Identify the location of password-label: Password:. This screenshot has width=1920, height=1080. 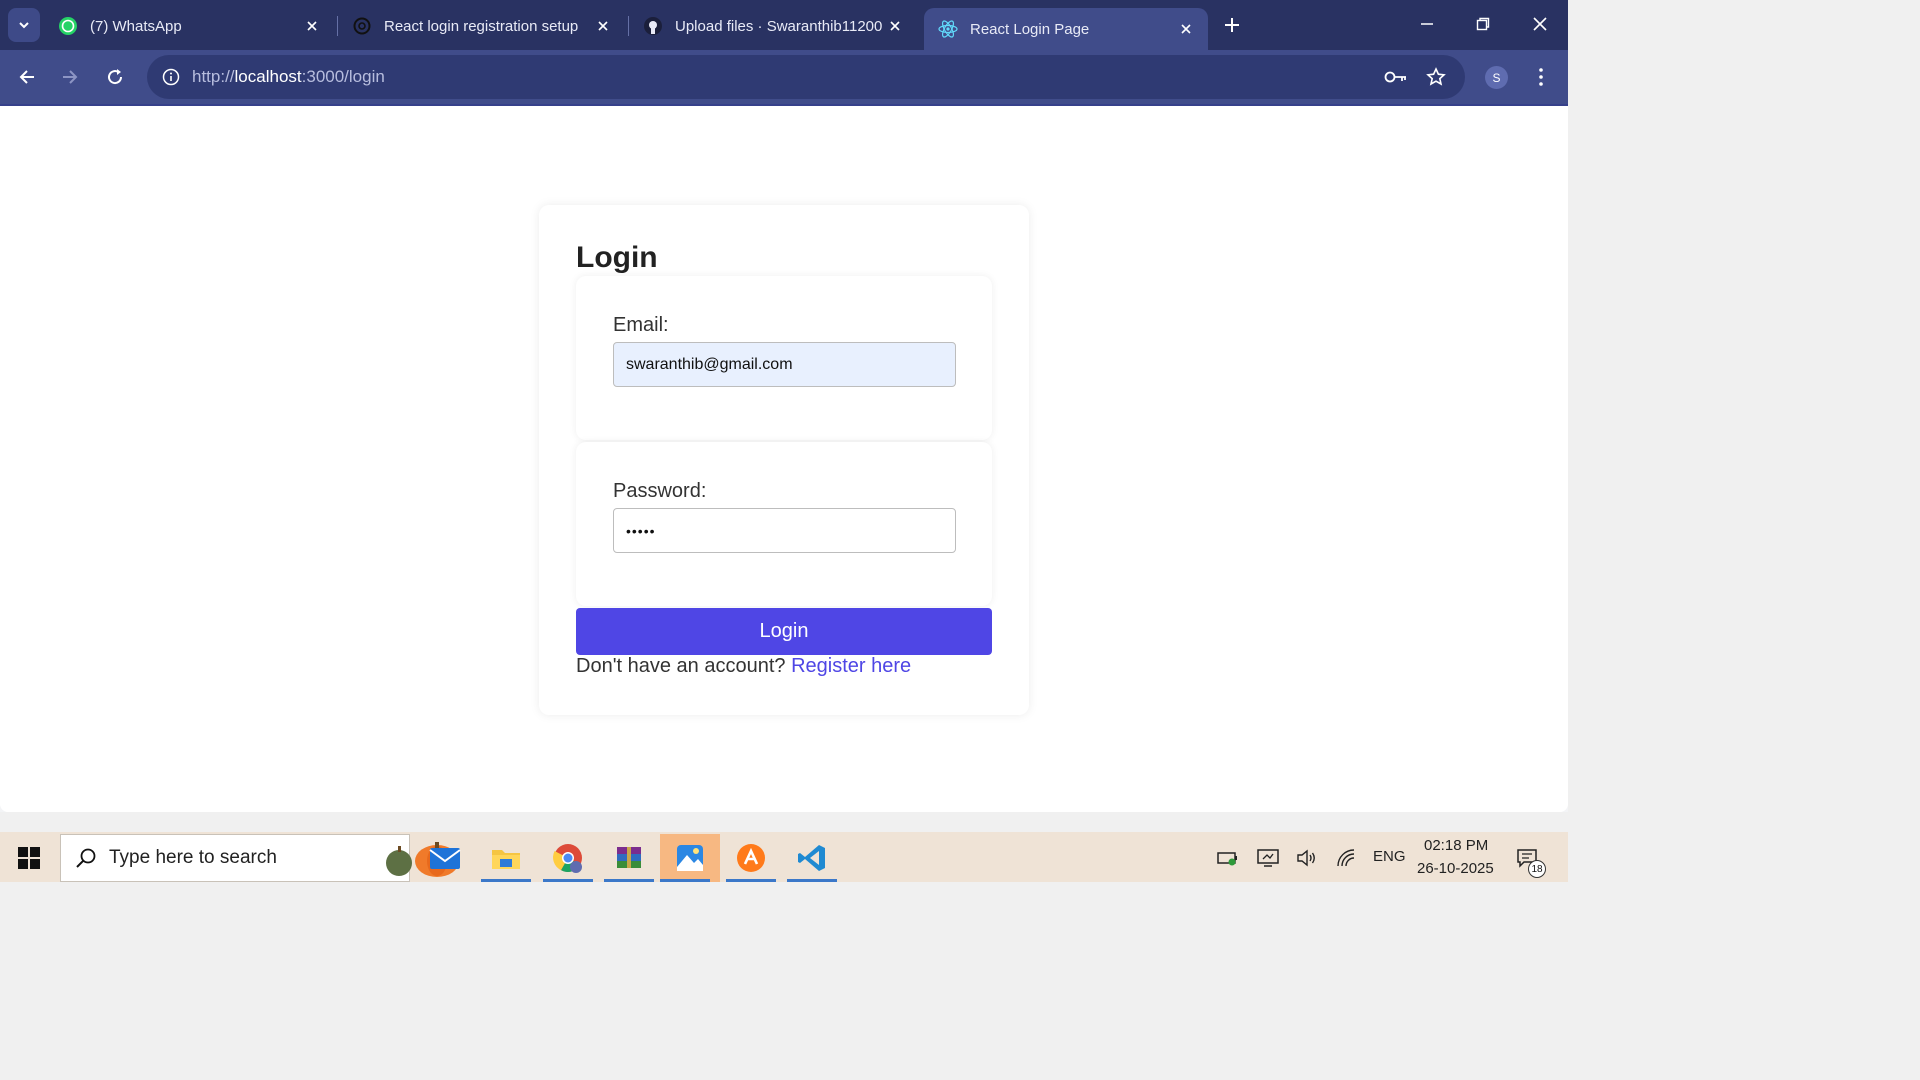
(660, 491).